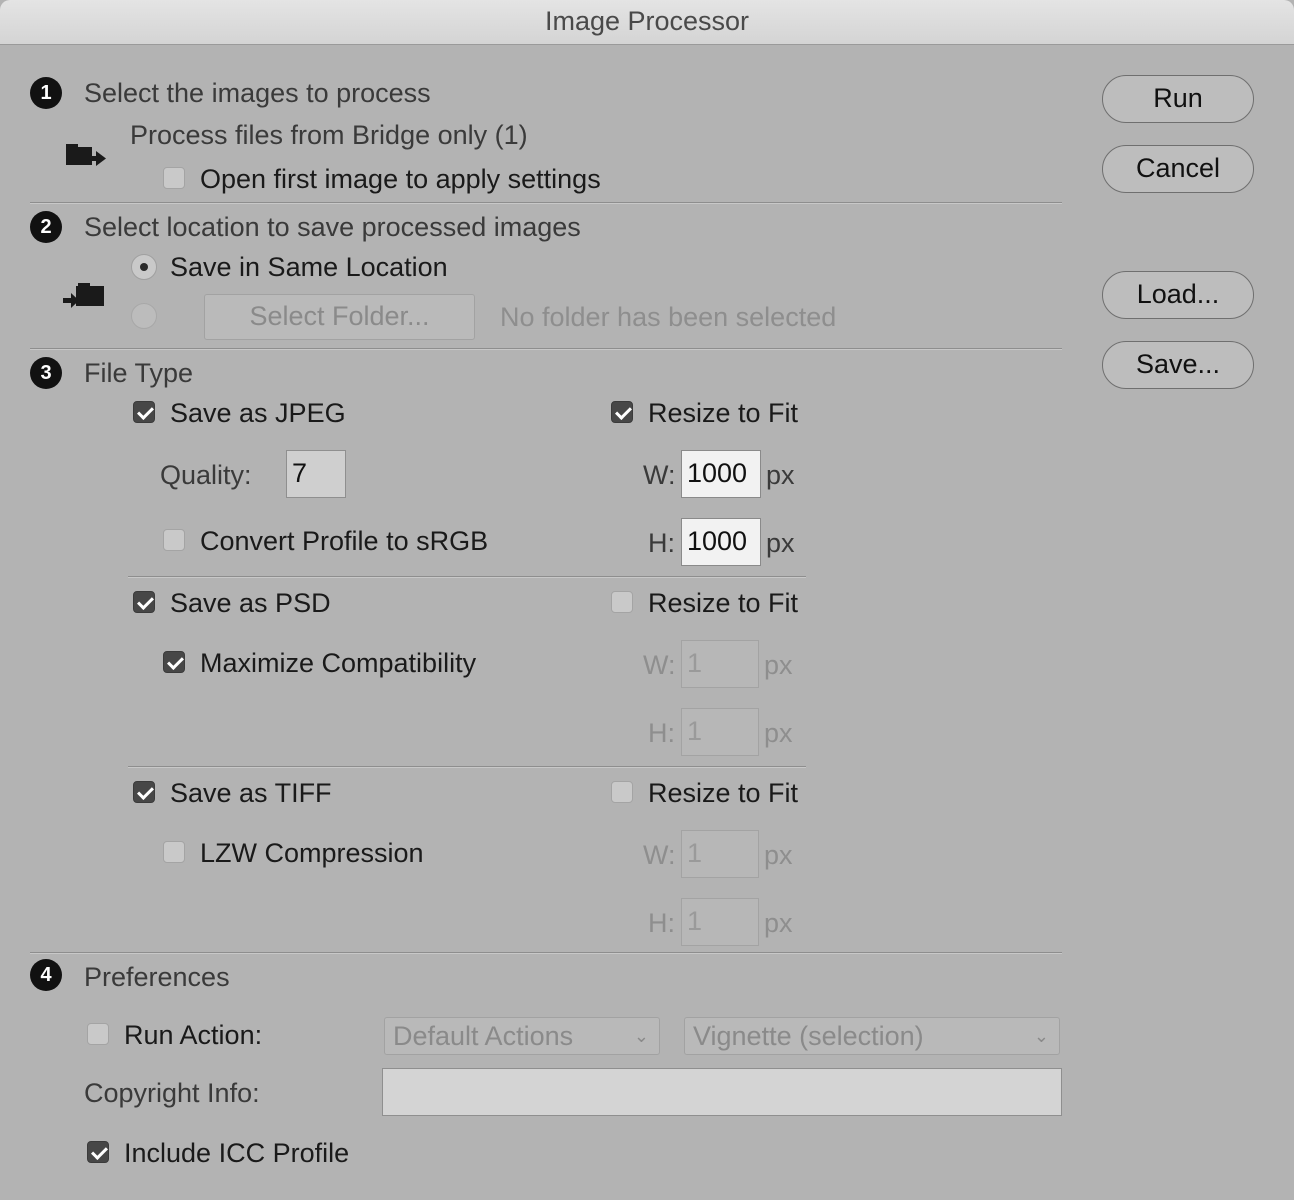 The image size is (1294, 1200). What do you see at coordinates (722, 1092) in the screenshot?
I see `copyright-input` at bounding box center [722, 1092].